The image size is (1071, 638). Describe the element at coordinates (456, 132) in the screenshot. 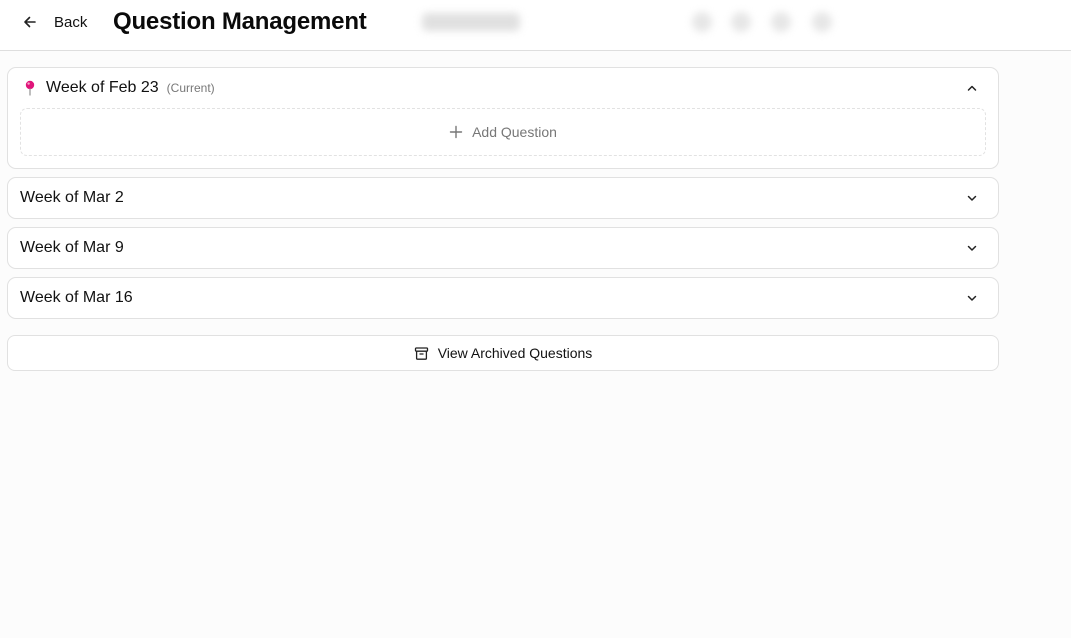

I see `plus-icon` at that location.